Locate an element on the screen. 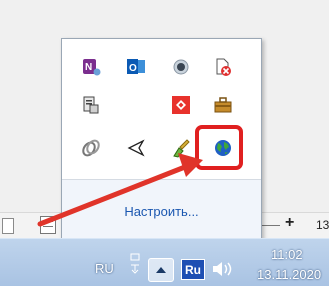  zoom-value: 13 is located at coordinates (322, 225).